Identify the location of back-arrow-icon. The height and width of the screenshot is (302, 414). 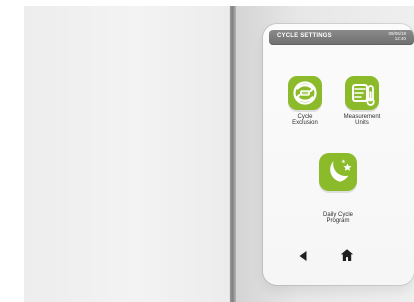
(303, 256).